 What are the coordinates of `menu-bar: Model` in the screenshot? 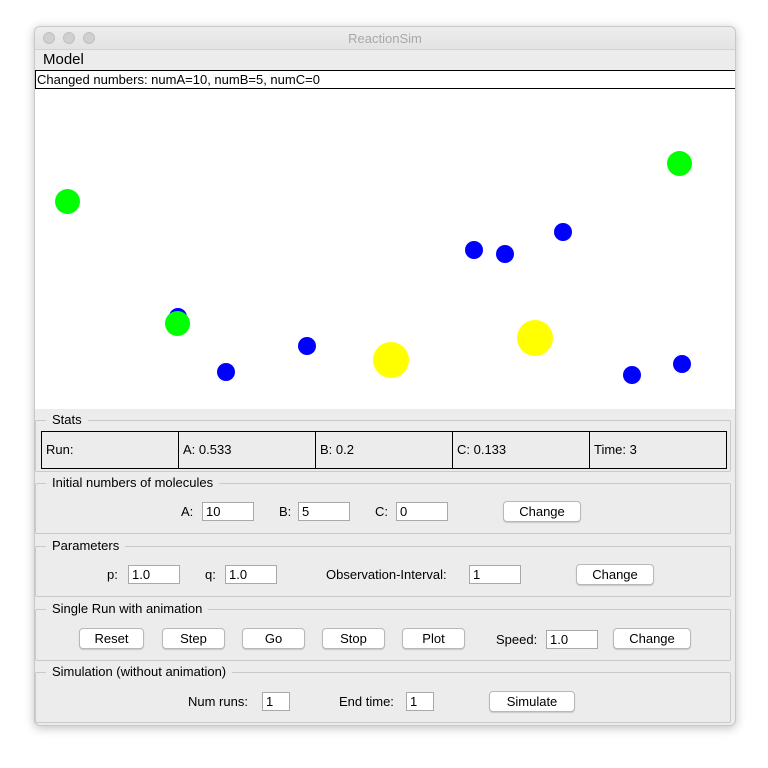 It's located at (385, 60).